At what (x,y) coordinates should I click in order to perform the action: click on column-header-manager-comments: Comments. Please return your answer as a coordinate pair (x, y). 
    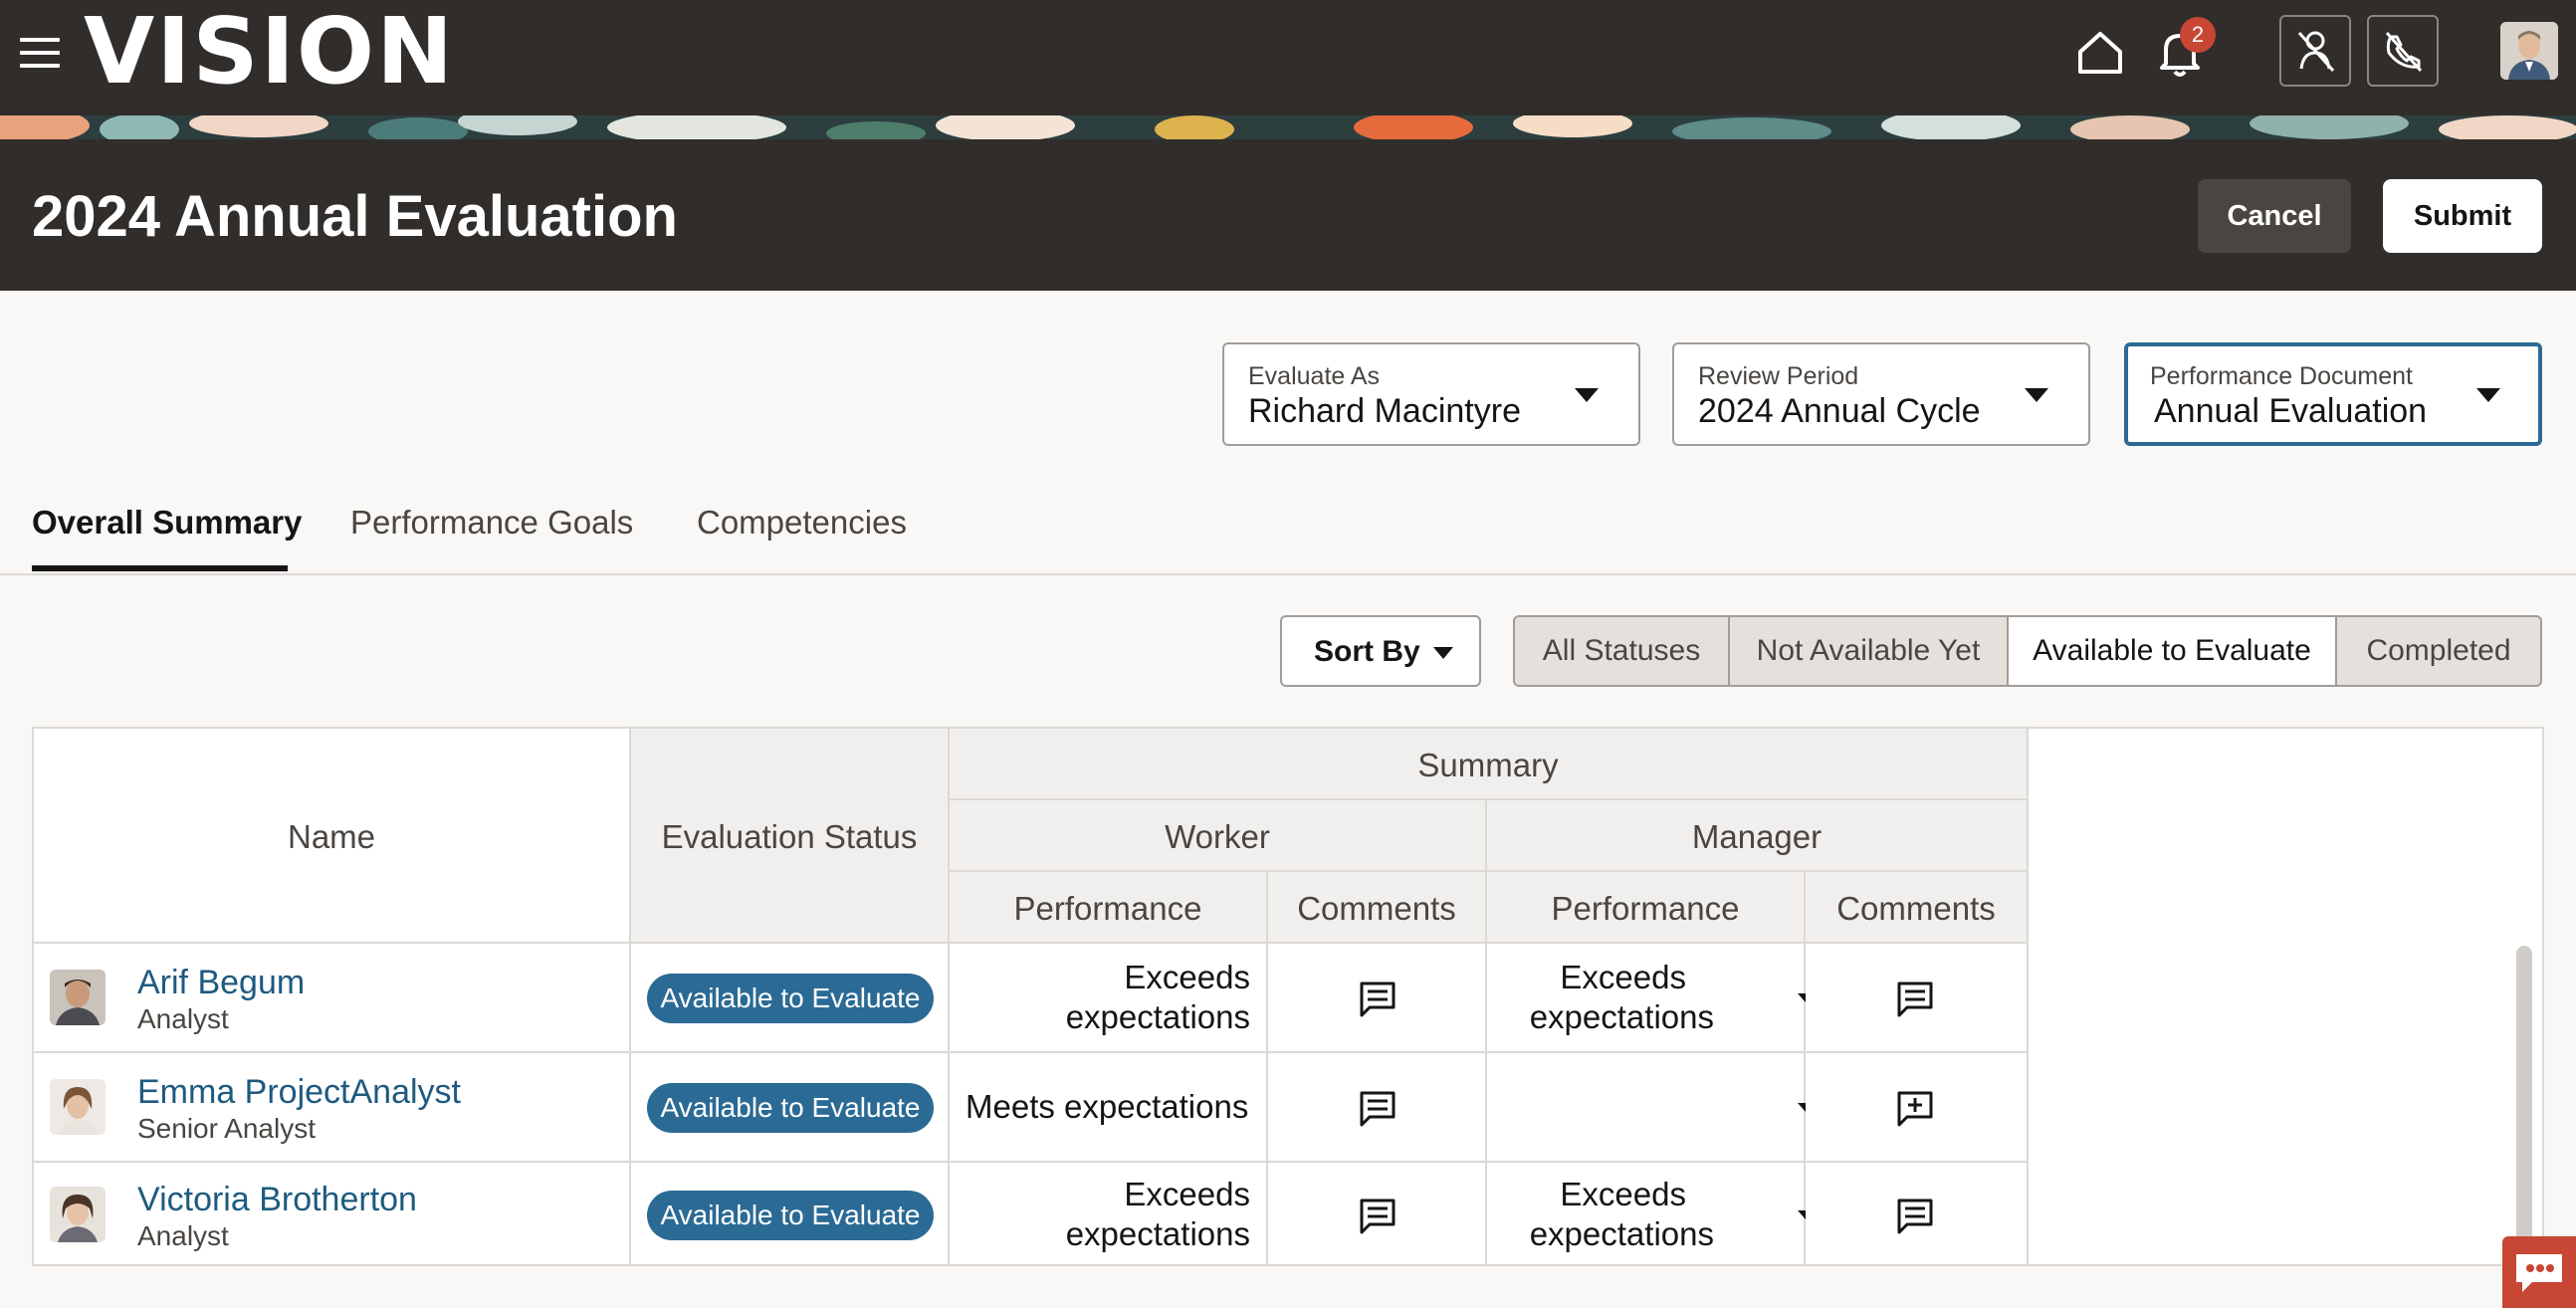
    Looking at the image, I should click on (1917, 908).